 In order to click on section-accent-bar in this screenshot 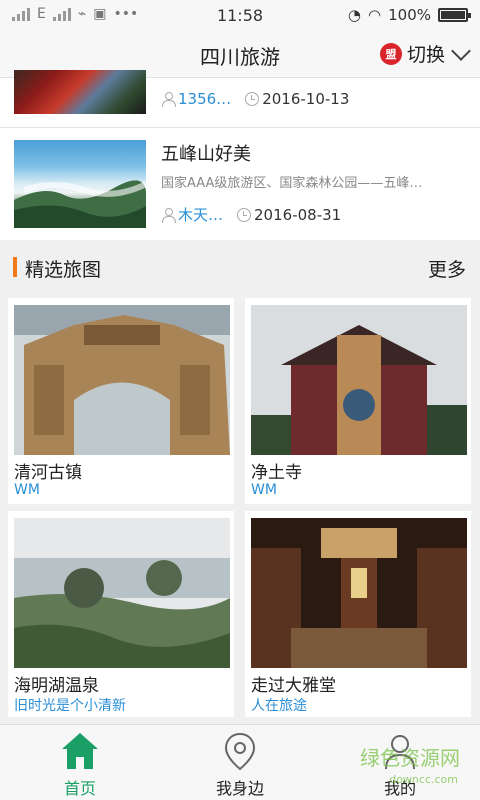, I will do `click(15, 267)`.